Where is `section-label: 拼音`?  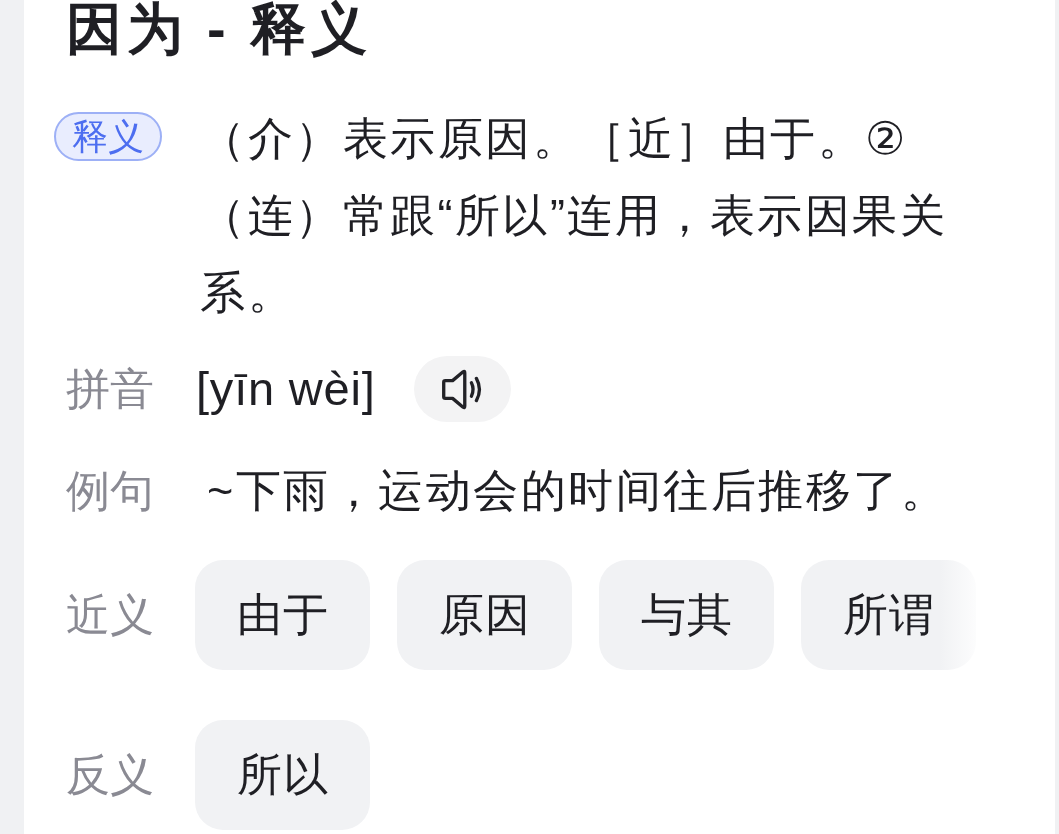
section-label: 拼音 is located at coordinates (110, 389).